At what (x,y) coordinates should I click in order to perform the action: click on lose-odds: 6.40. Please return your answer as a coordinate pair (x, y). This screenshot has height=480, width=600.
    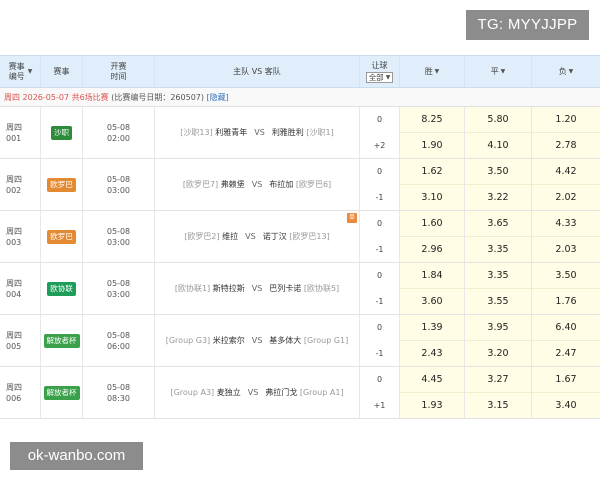
    Looking at the image, I should click on (566, 328).